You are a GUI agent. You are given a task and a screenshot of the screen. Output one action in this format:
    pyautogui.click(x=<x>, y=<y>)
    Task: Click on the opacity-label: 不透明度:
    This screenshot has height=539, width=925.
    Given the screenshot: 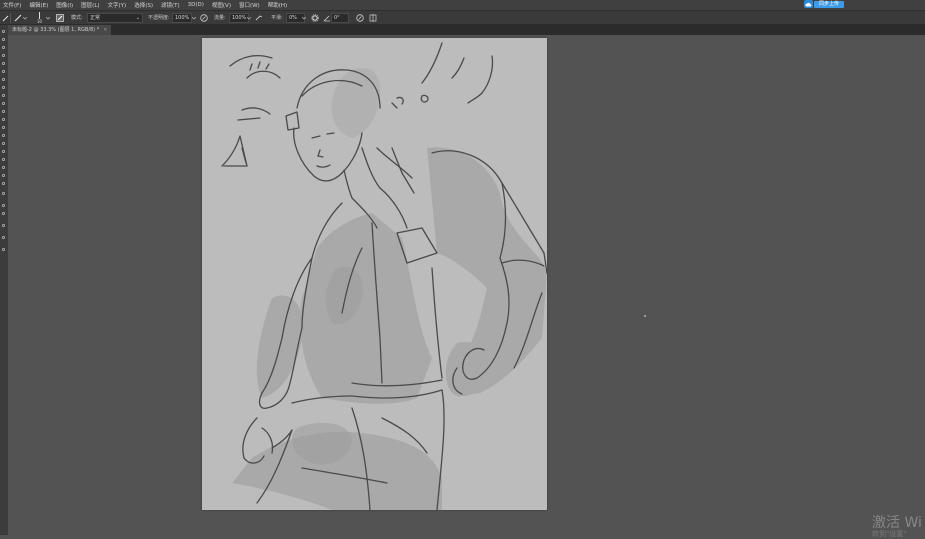 What is the action you would take?
    pyautogui.click(x=159, y=18)
    